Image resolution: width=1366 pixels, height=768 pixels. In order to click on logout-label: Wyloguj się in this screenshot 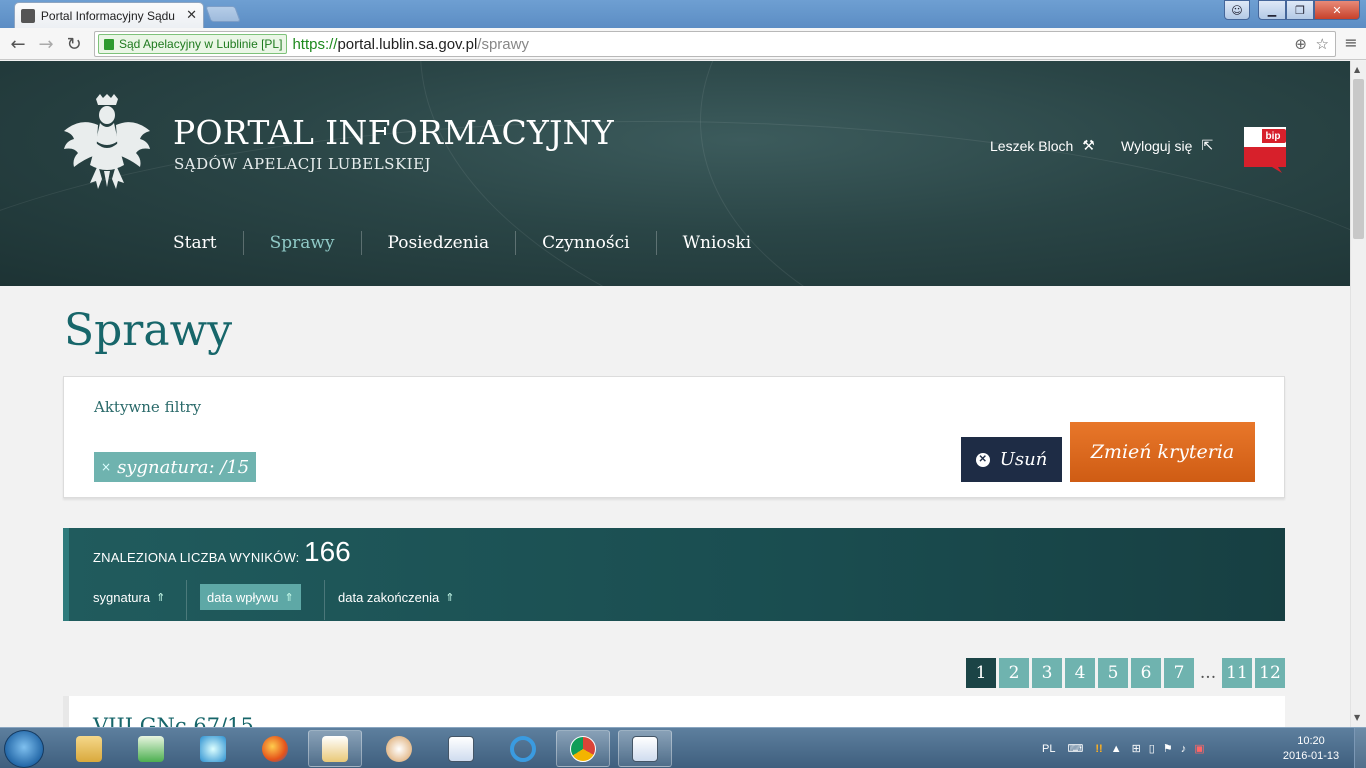, I will do `click(1157, 145)`.